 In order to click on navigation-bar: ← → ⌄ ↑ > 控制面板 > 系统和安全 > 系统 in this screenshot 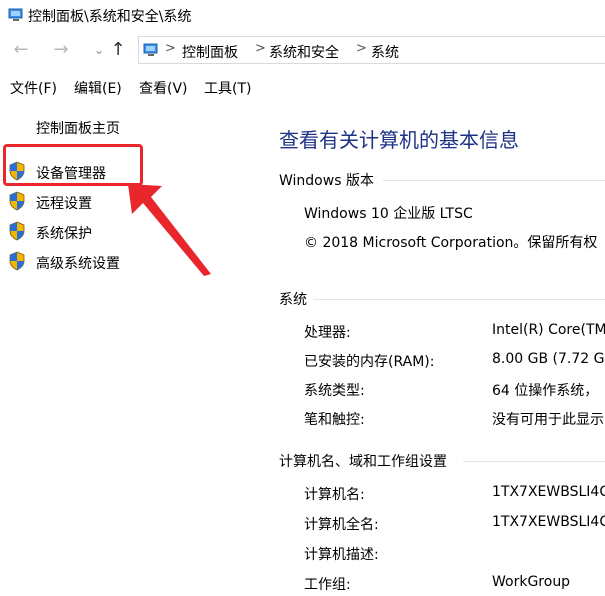, I will do `click(302, 50)`.